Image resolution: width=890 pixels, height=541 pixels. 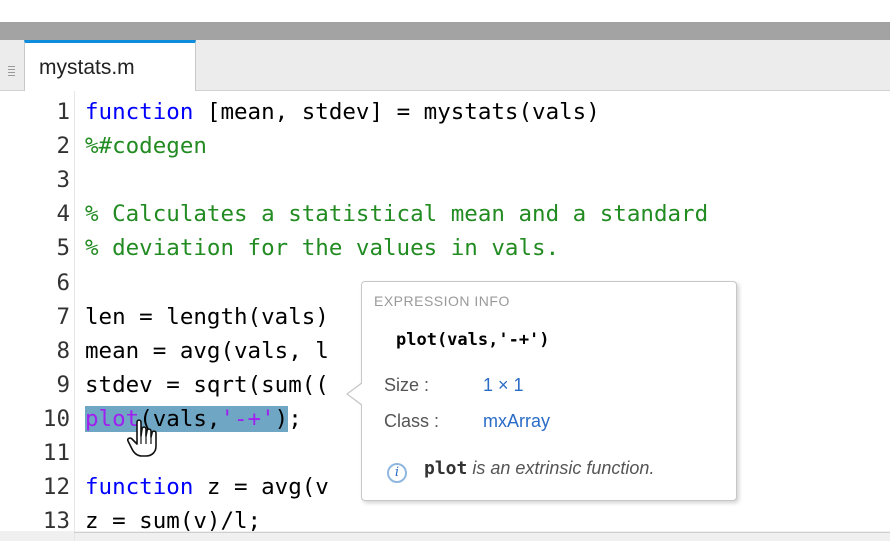 I want to click on code-token: '-+', so click(x=247, y=418).